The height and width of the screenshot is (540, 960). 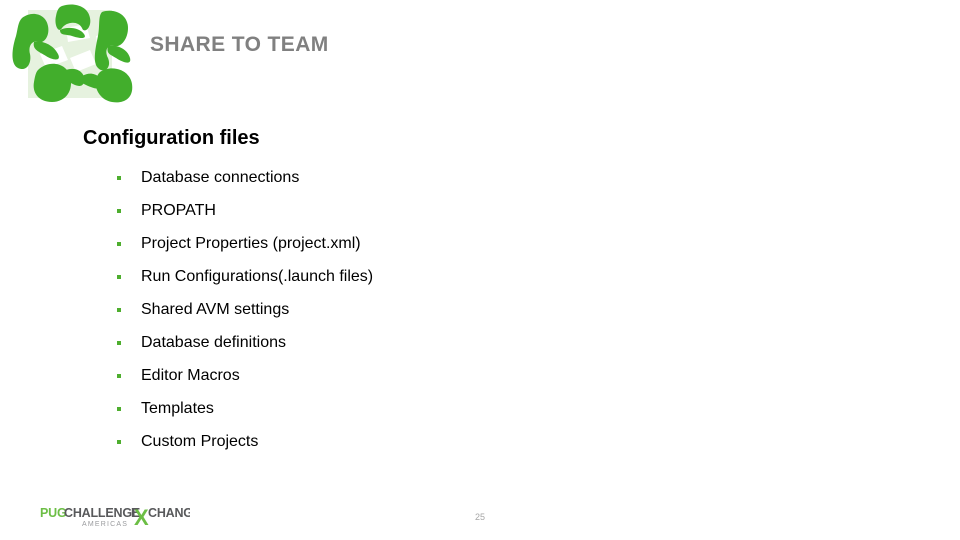 I want to click on page-number: 25, so click(x=479, y=517).